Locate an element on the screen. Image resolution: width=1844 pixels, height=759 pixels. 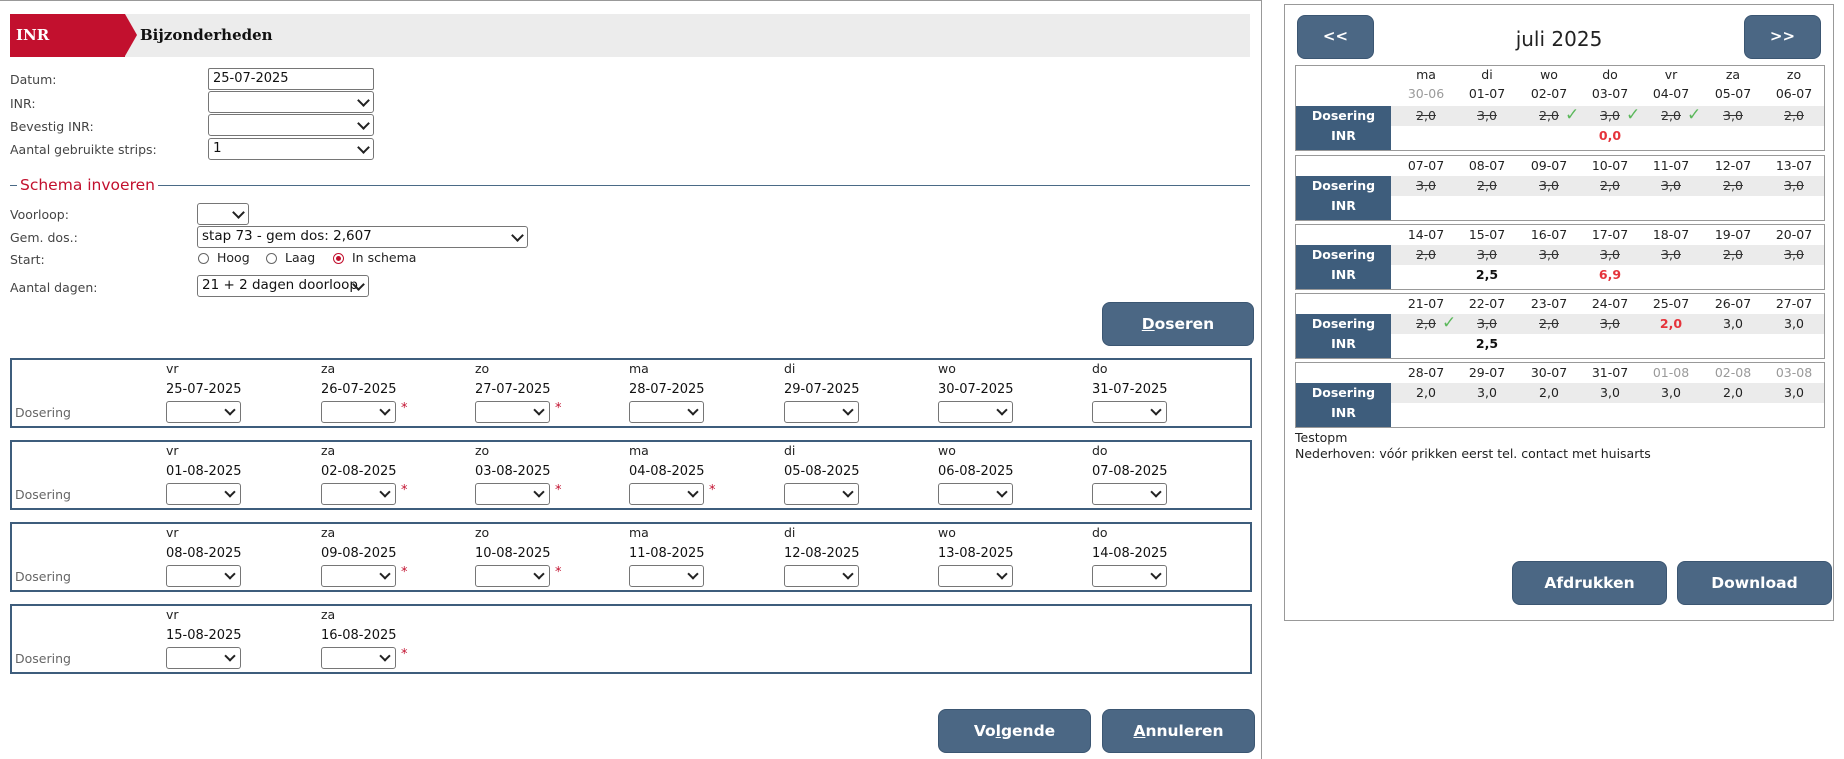
calendar-date: 02-08 is located at coordinates (1733, 372).